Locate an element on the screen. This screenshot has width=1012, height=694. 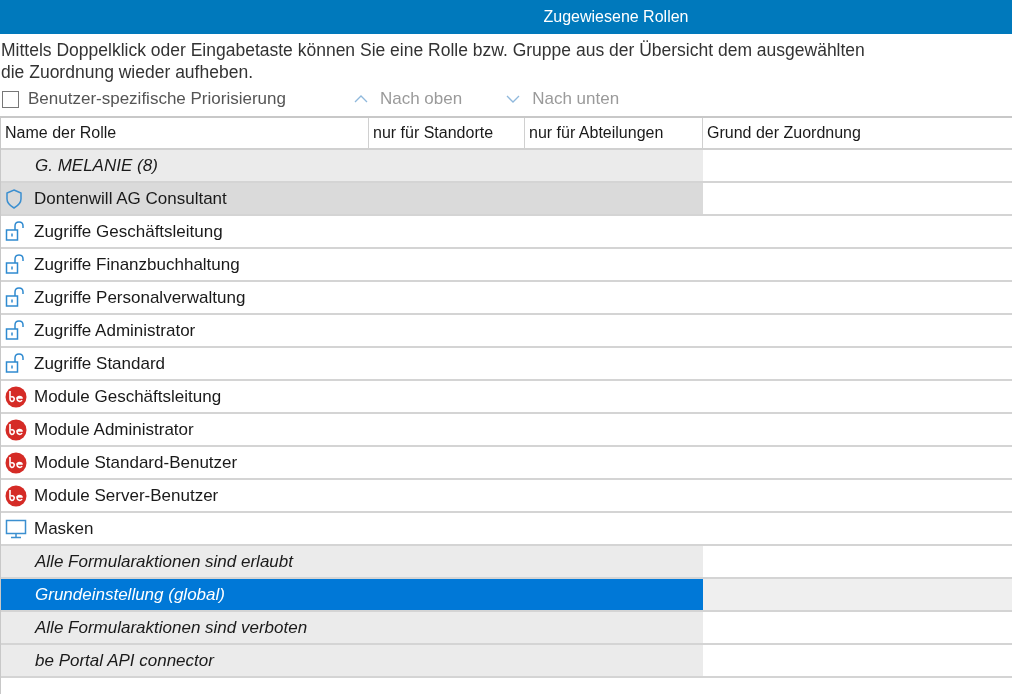
group-label: be Portal API connector is located at coordinates (124, 660).